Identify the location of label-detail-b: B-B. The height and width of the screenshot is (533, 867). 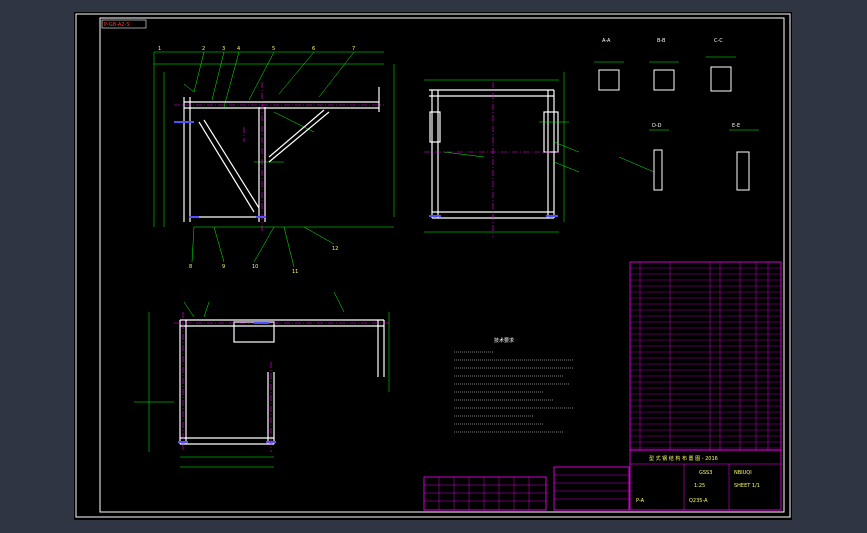
(661, 41).